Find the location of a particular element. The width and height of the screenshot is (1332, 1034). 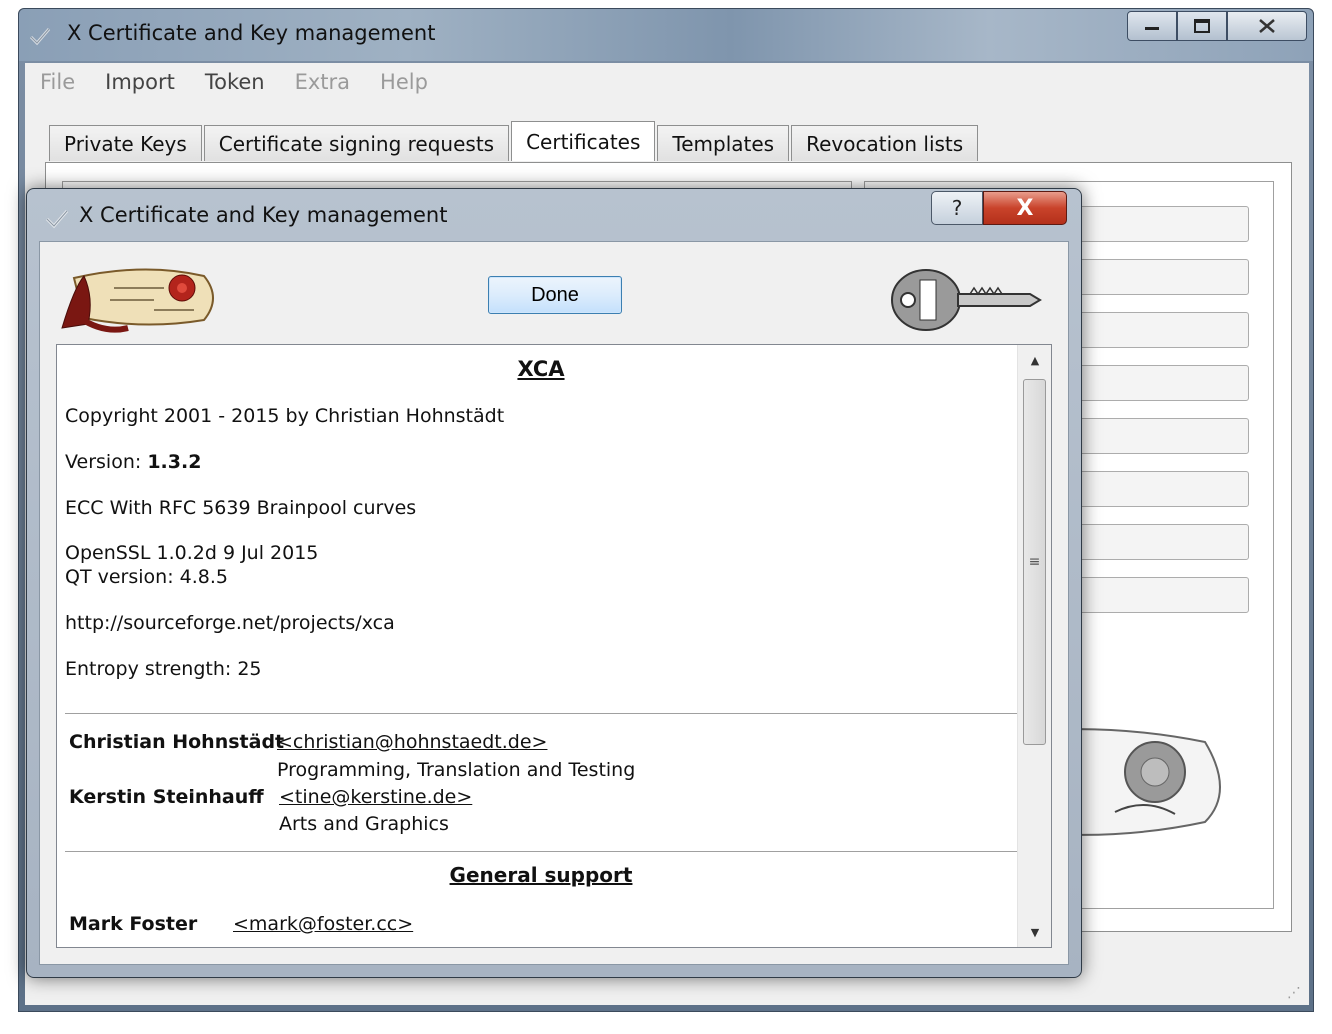

tab-revocation-lists: Revocation lists is located at coordinates (885, 143).